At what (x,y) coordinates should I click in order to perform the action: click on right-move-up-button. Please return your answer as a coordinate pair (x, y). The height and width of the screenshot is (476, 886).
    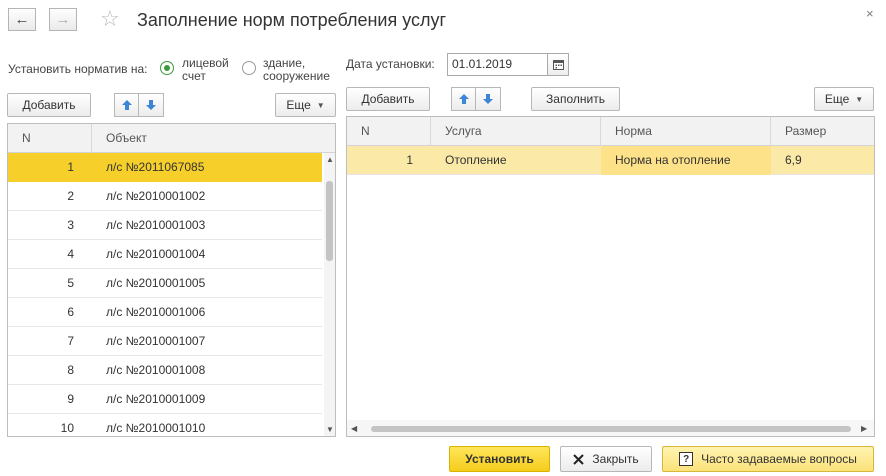
    Looking at the image, I should click on (463, 99).